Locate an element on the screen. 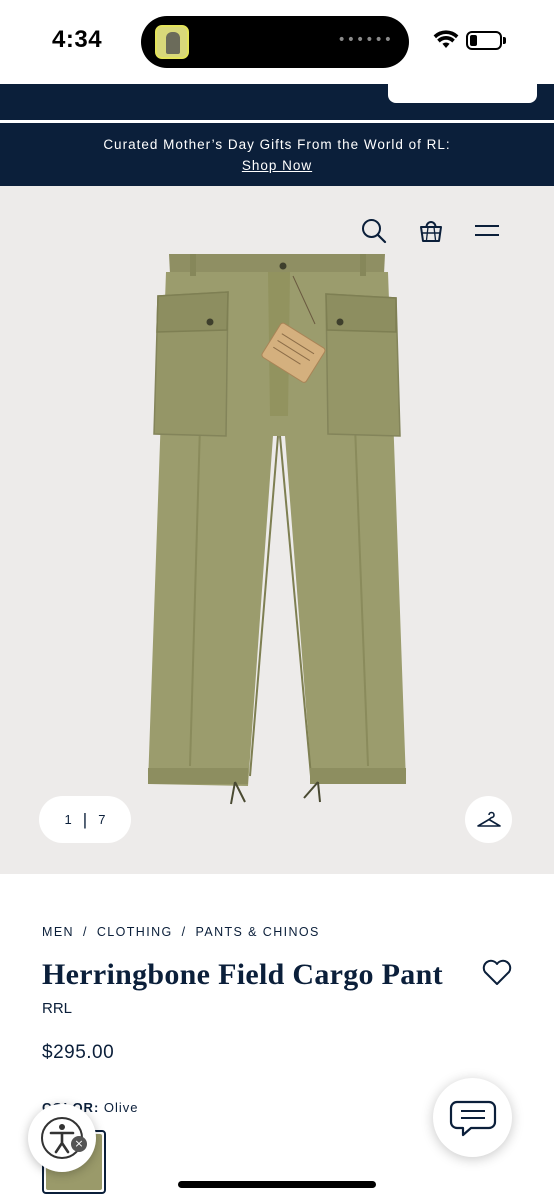 Image resolution: width=554 pixels, height=1200 pixels. product-brand: RRL is located at coordinates (57, 1008).